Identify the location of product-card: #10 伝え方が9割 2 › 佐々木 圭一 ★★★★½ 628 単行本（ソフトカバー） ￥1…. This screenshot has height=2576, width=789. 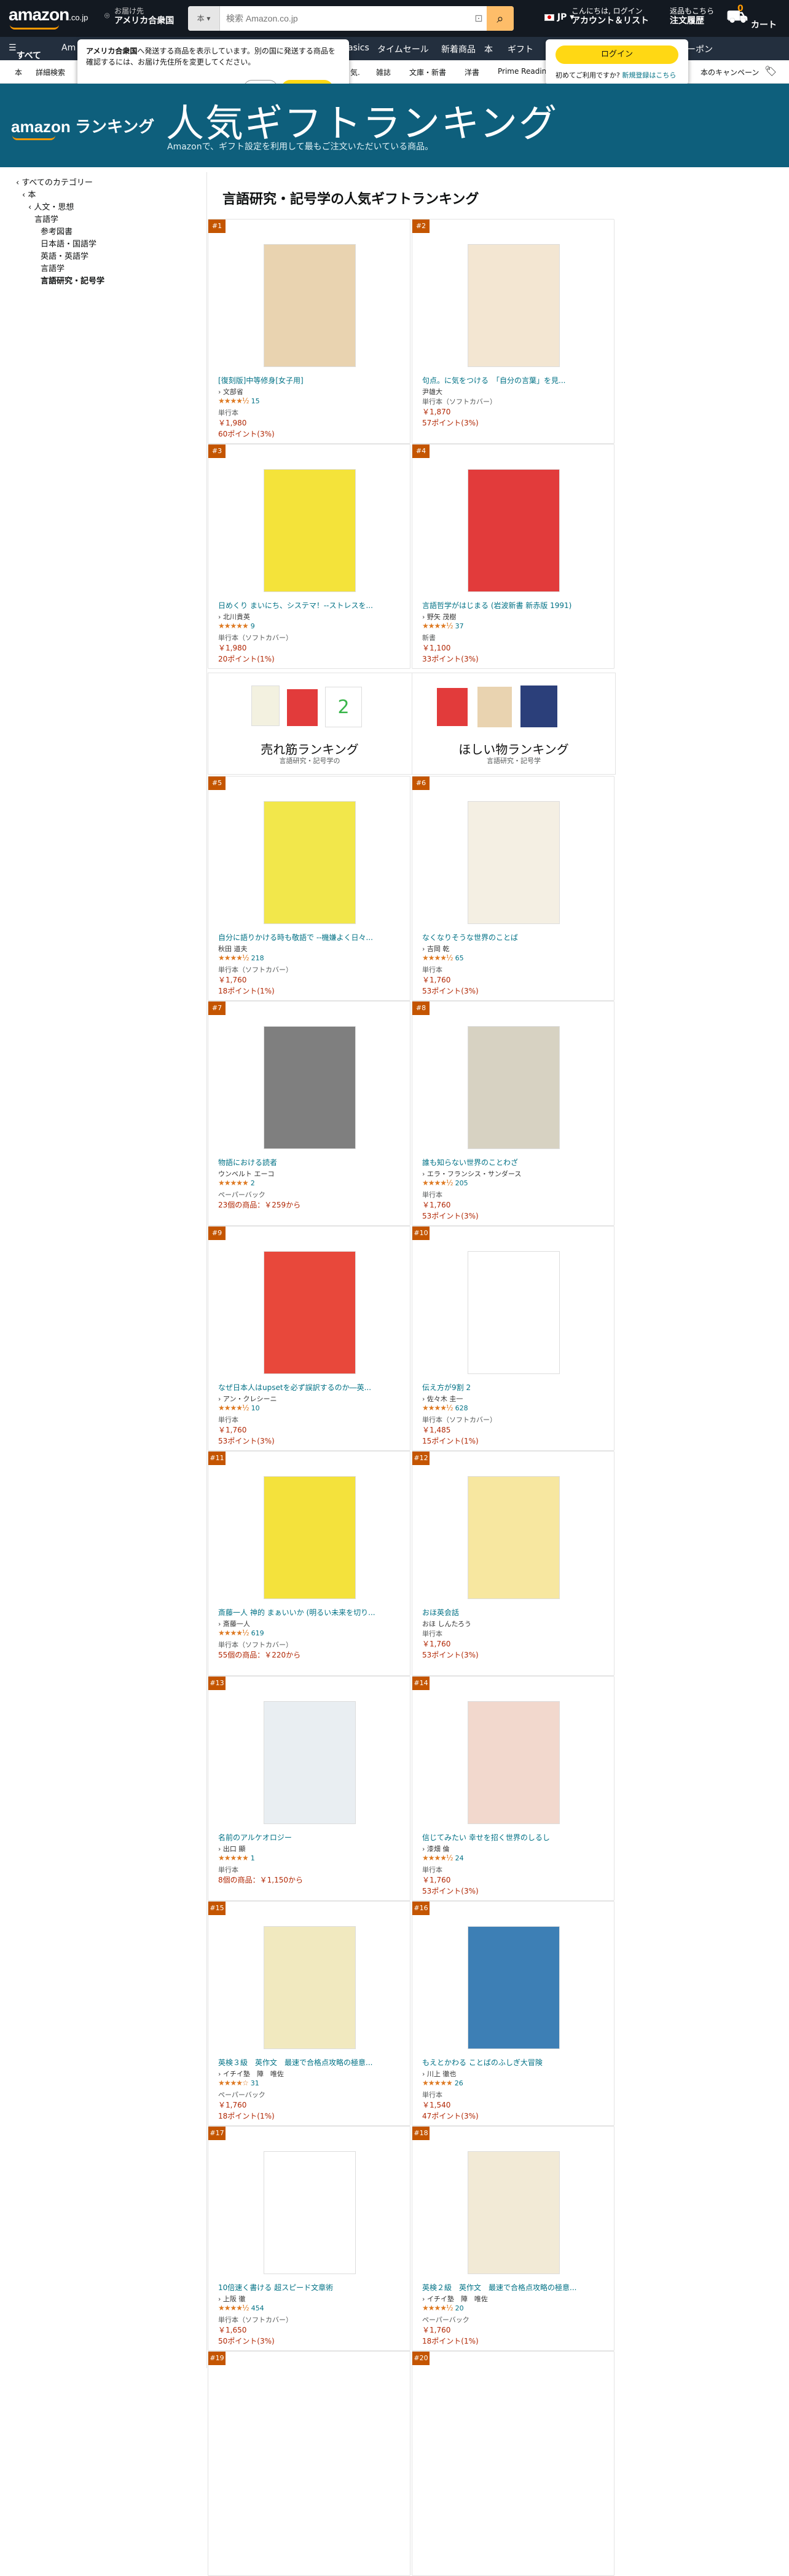
(513, 1338).